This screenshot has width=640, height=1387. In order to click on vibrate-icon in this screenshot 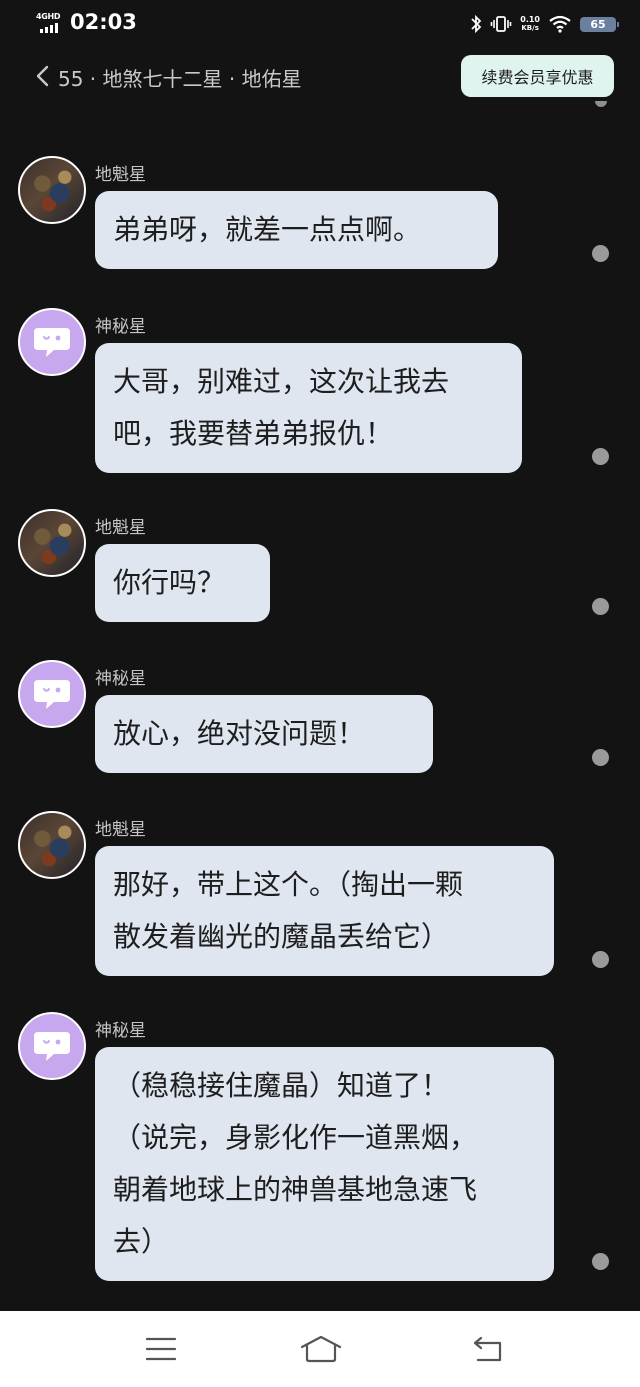, I will do `click(501, 24)`.